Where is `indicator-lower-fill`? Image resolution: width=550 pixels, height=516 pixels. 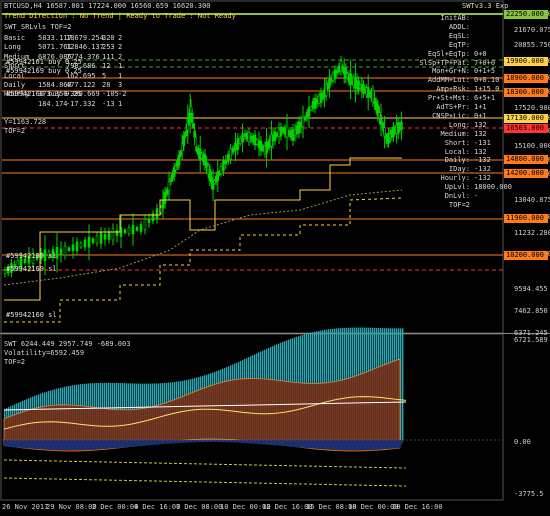
indicator-lower-fill is located at coordinates (204, 445).